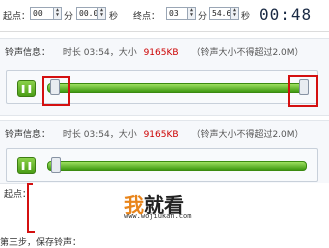 Image resolution: width=329 pixels, height=248 pixels. I want to click on trim-track: ❚❚, so click(162, 165).